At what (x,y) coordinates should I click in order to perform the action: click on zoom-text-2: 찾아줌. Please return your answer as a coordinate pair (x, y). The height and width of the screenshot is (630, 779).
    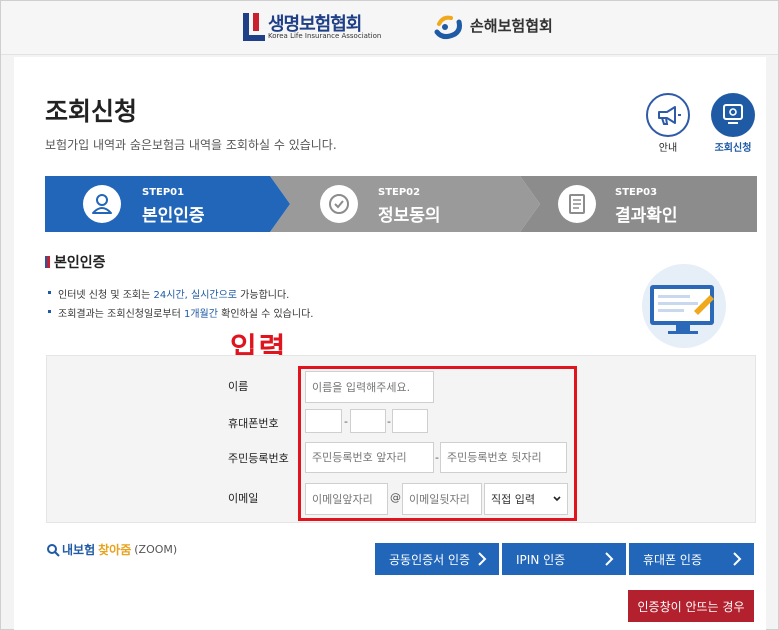
    Looking at the image, I should click on (115, 550).